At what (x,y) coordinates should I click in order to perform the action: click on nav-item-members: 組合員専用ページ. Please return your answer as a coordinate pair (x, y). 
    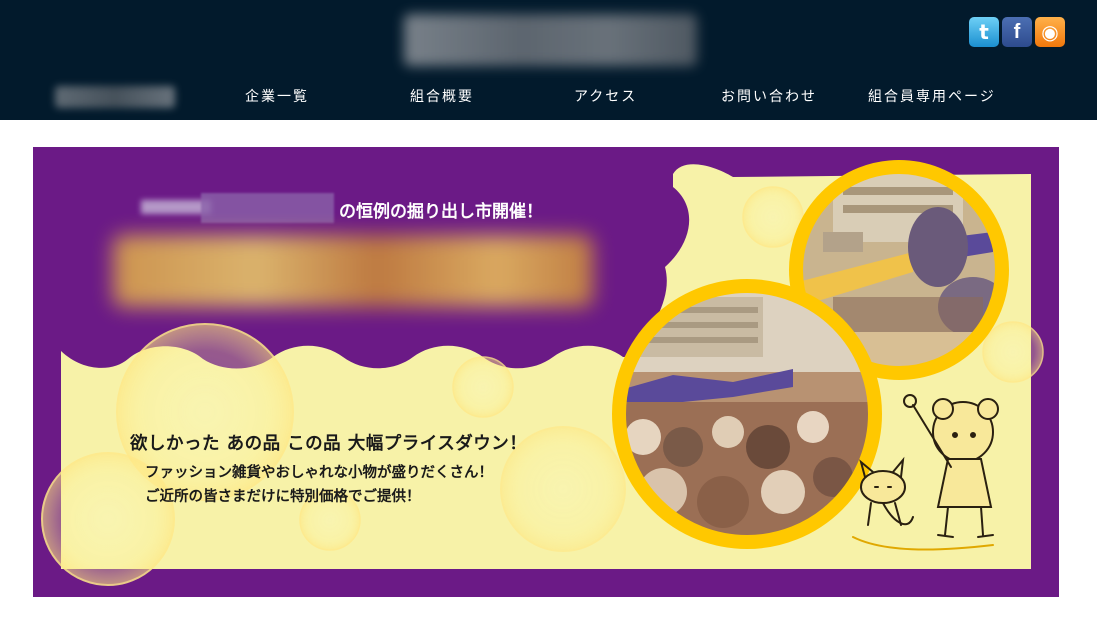
    Looking at the image, I should click on (932, 97).